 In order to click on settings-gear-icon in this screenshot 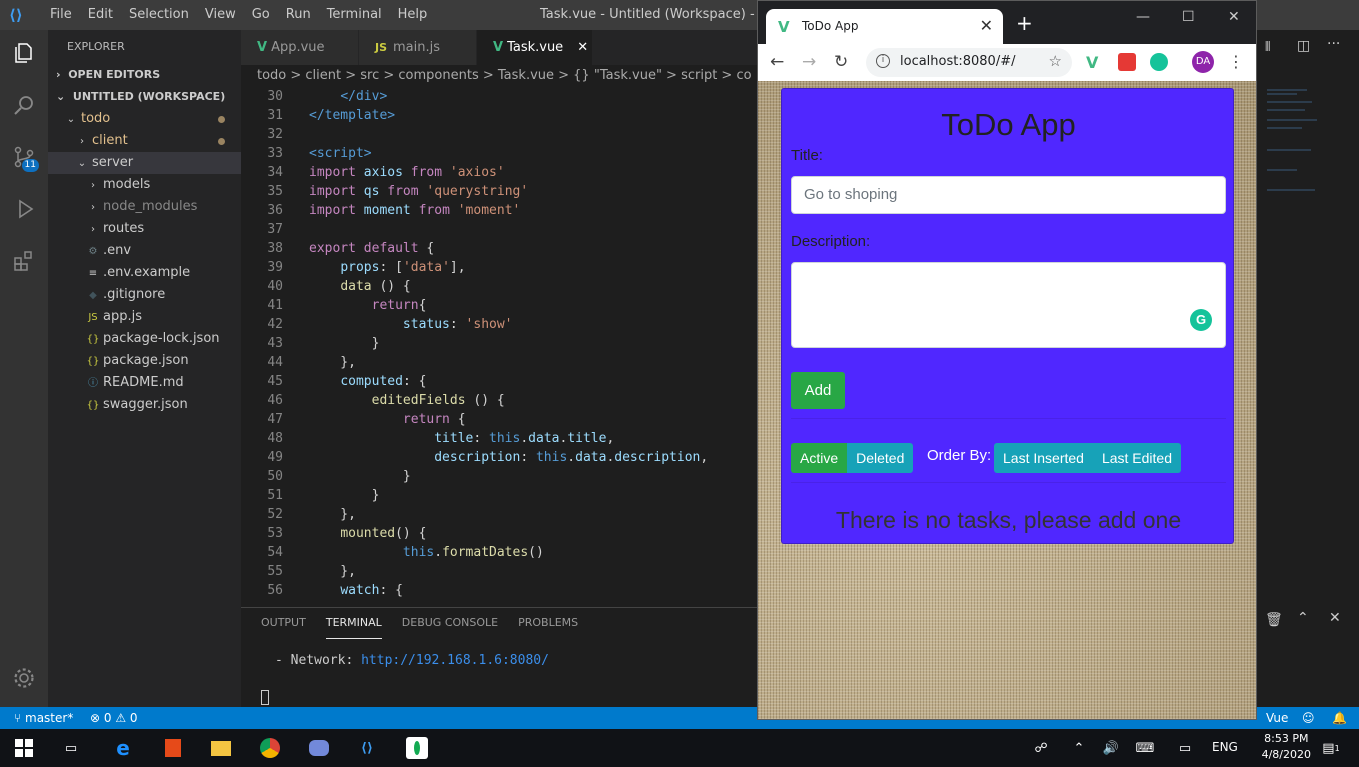, I will do `click(24, 678)`.